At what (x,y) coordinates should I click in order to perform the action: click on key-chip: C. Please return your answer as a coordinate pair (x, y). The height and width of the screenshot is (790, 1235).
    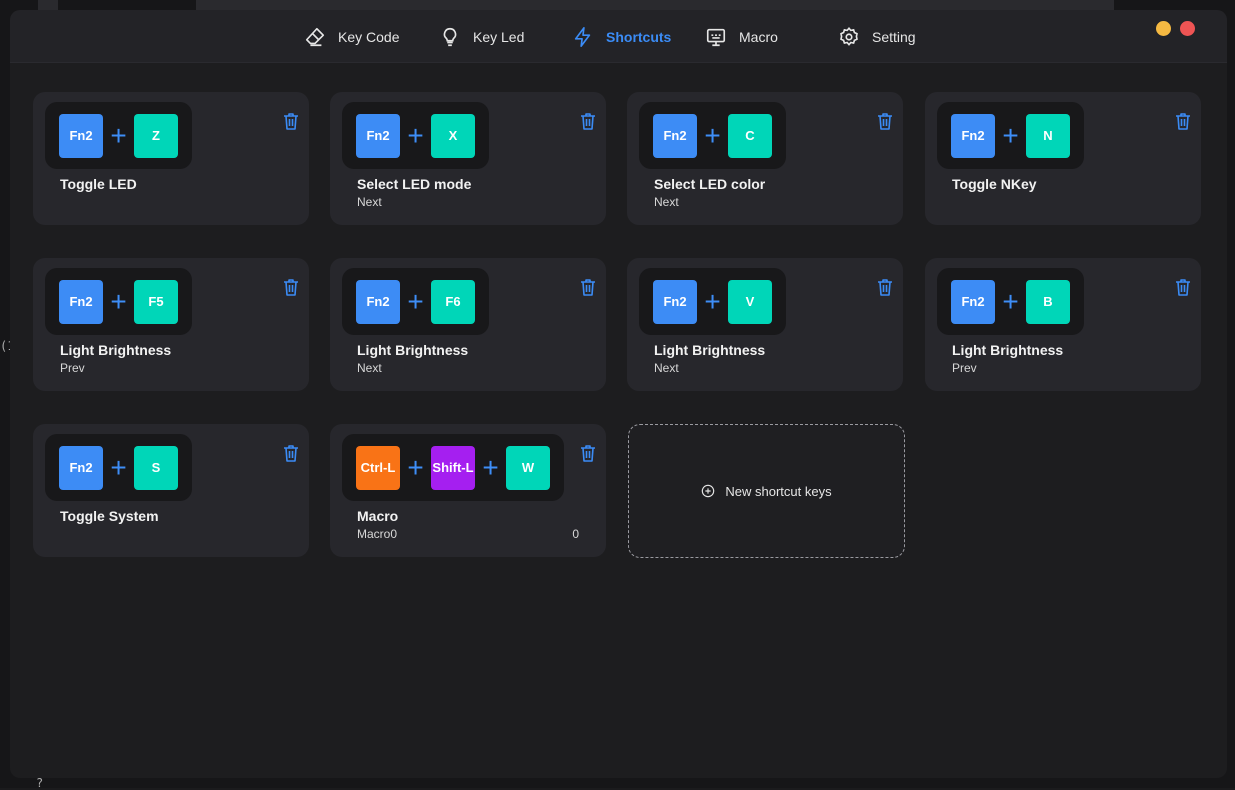
    Looking at the image, I should click on (750, 135).